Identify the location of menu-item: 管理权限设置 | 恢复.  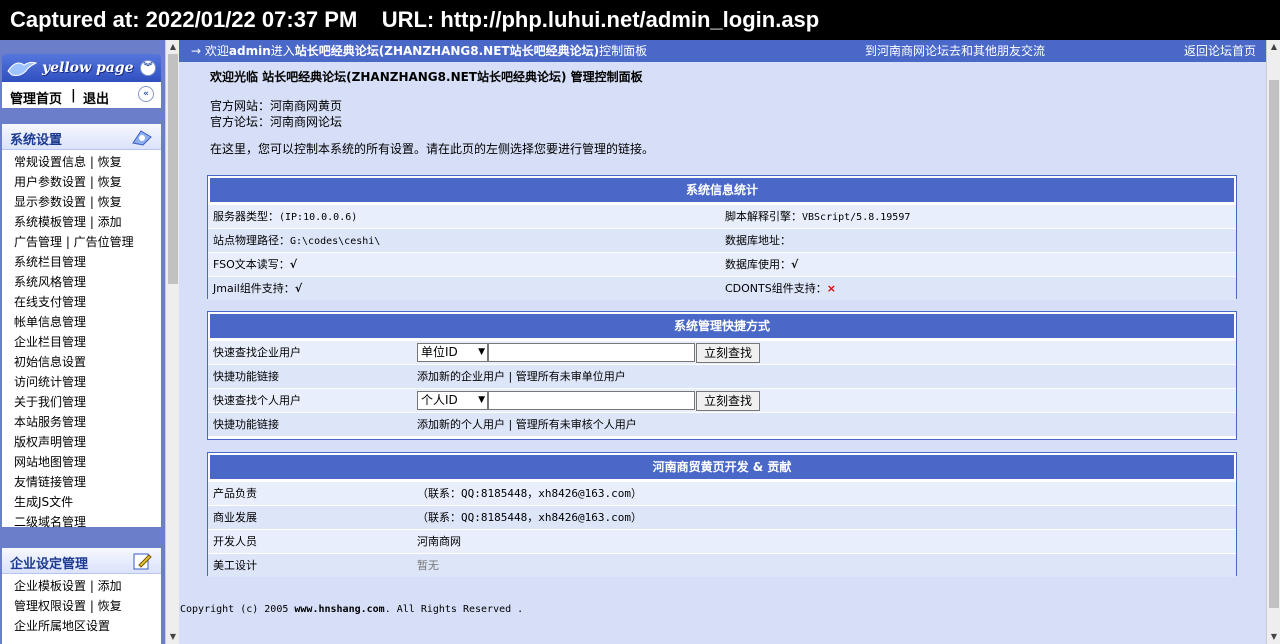
(81, 606).